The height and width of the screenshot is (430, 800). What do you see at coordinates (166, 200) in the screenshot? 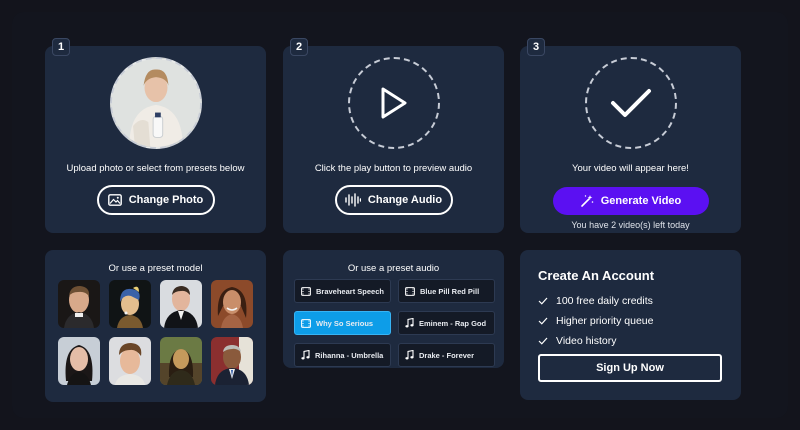
I see `change-photo-label: Change Photo` at bounding box center [166, 200].